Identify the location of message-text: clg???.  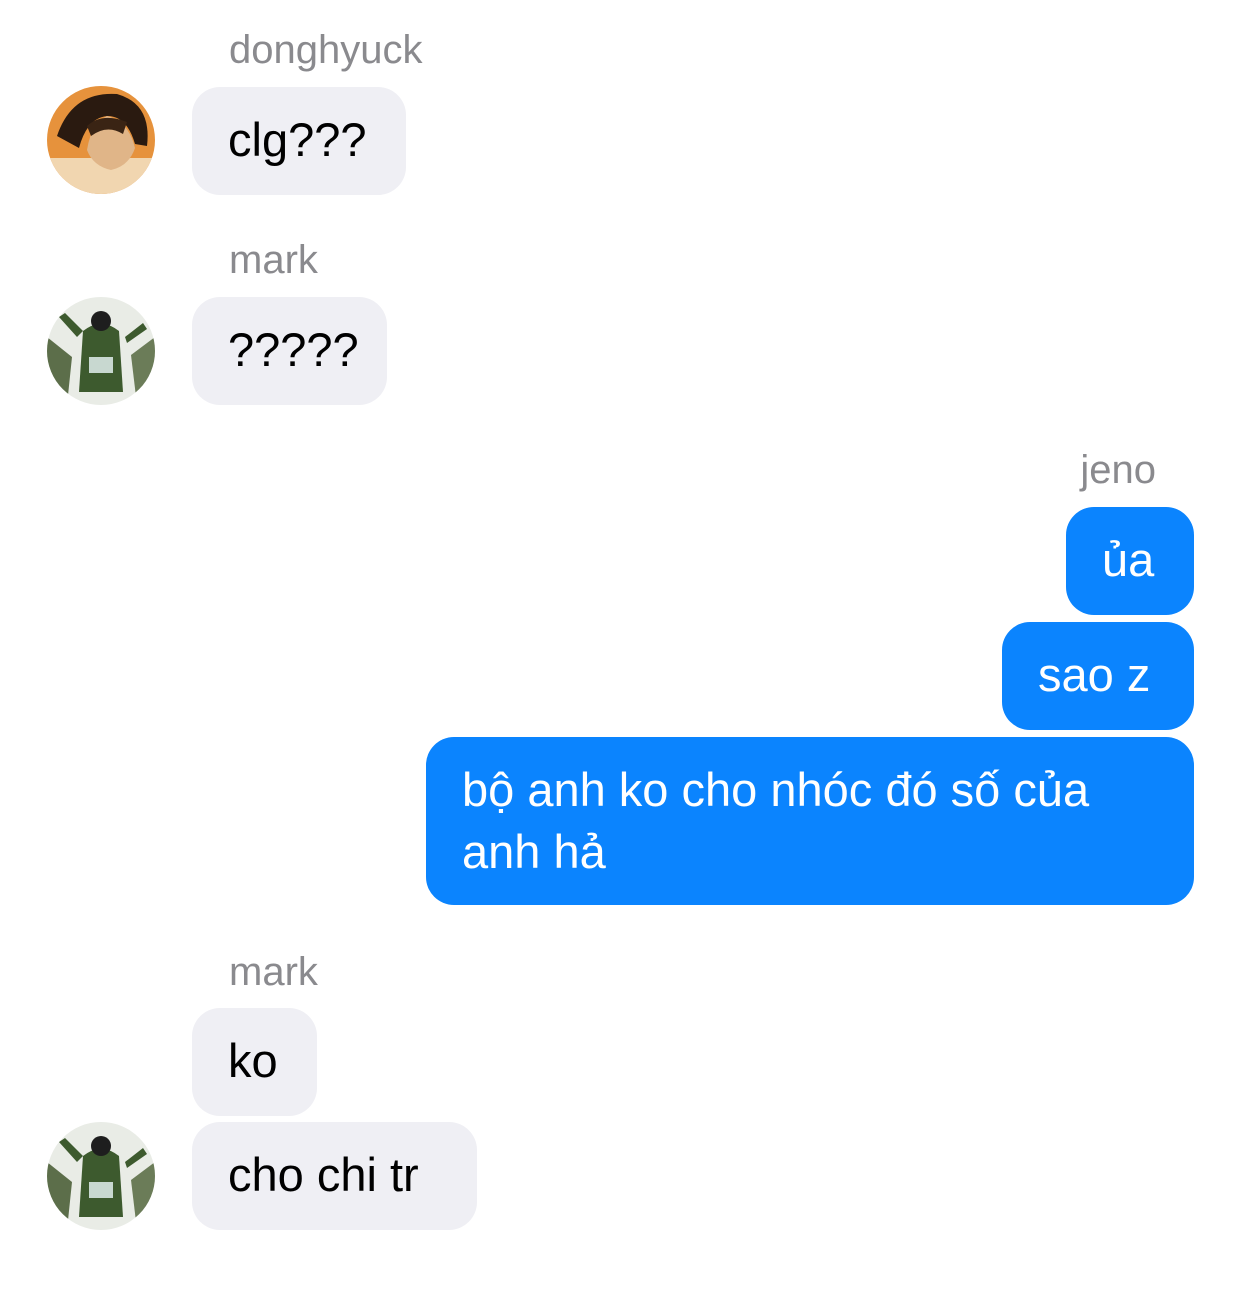
(297, 139).